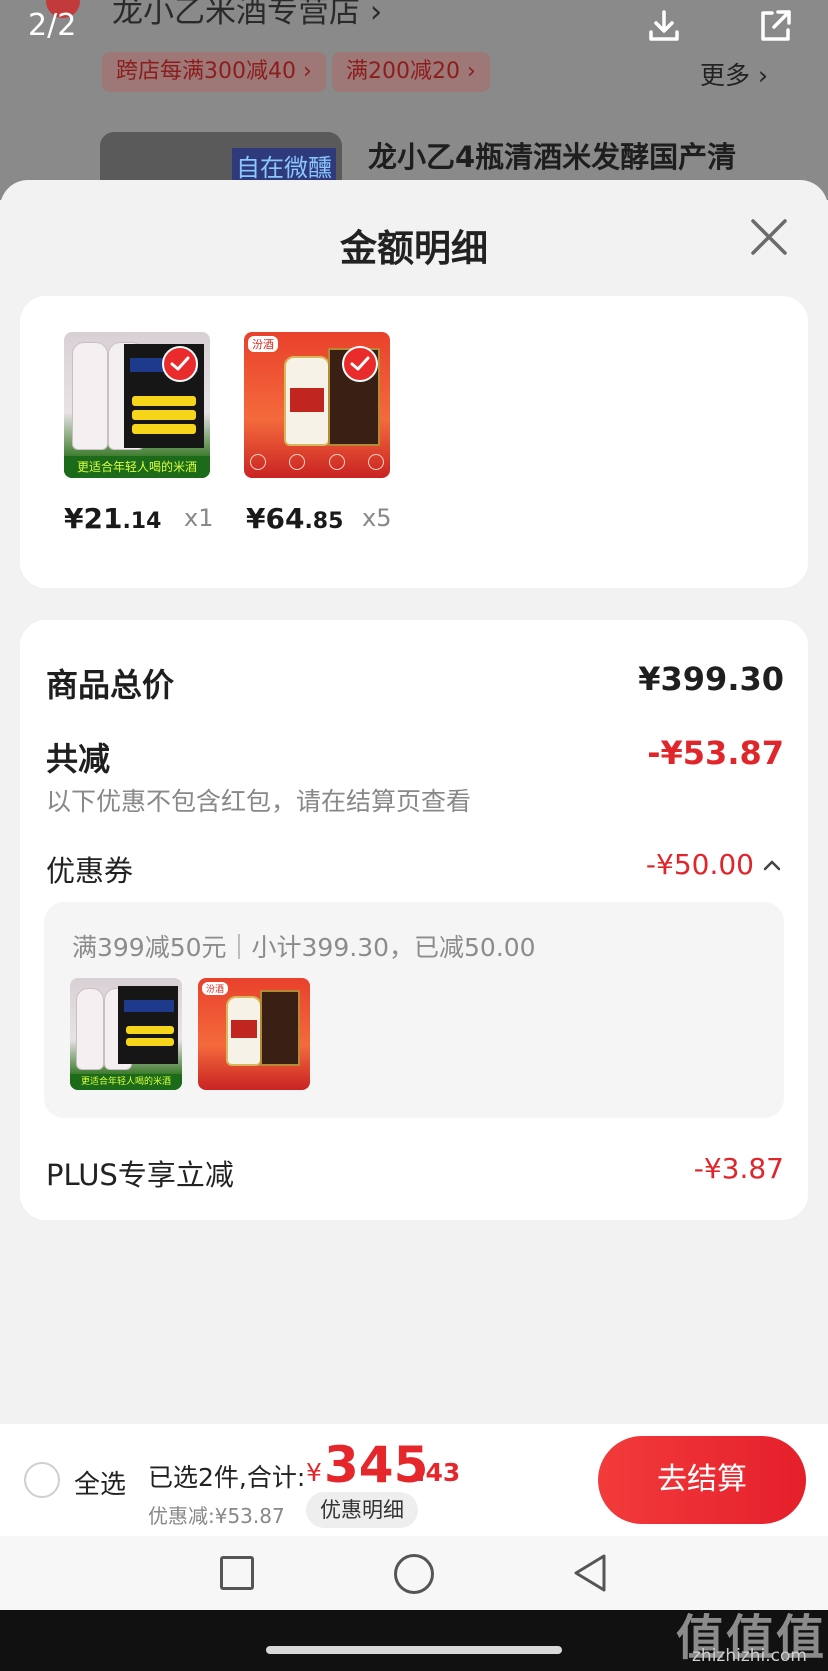 The width and height of the screenshot is (828, 1671). What do you see at coordinates (110, 685) in the screenshot?
I see `total-label: 商品总价` at bounding box center [110, 685].